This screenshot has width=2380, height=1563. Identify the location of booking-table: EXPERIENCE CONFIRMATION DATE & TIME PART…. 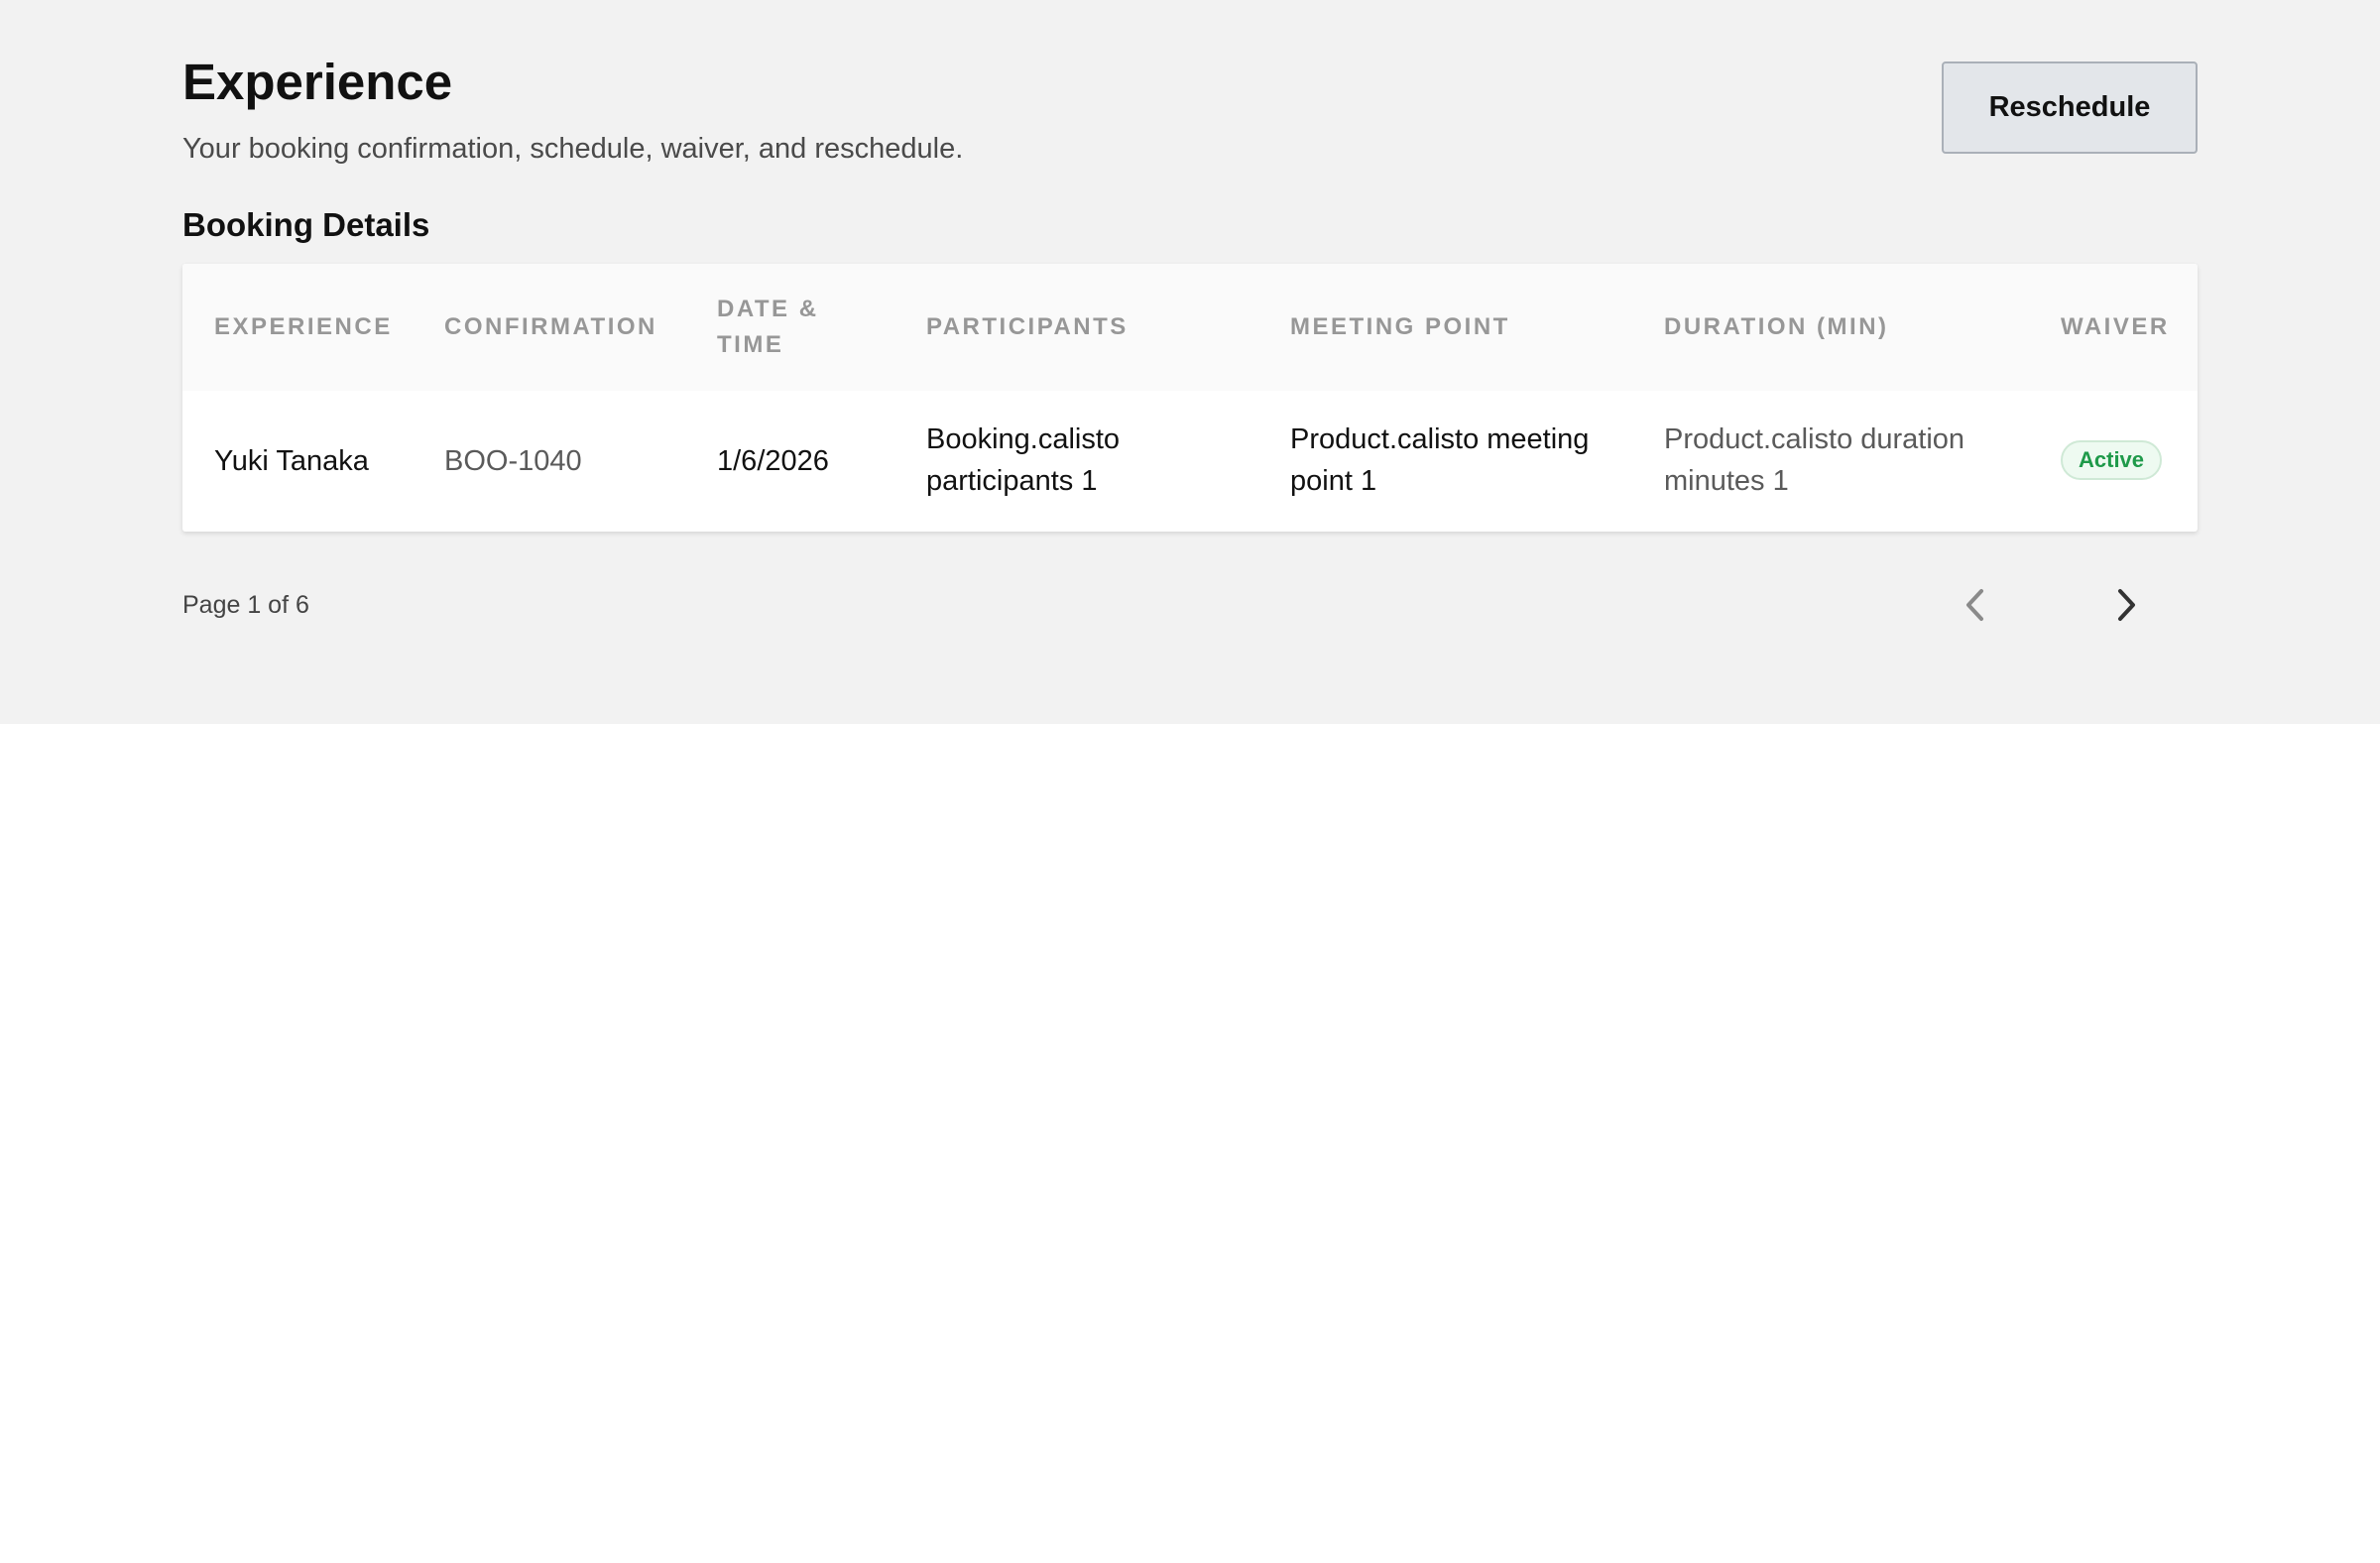
(1190, 398).